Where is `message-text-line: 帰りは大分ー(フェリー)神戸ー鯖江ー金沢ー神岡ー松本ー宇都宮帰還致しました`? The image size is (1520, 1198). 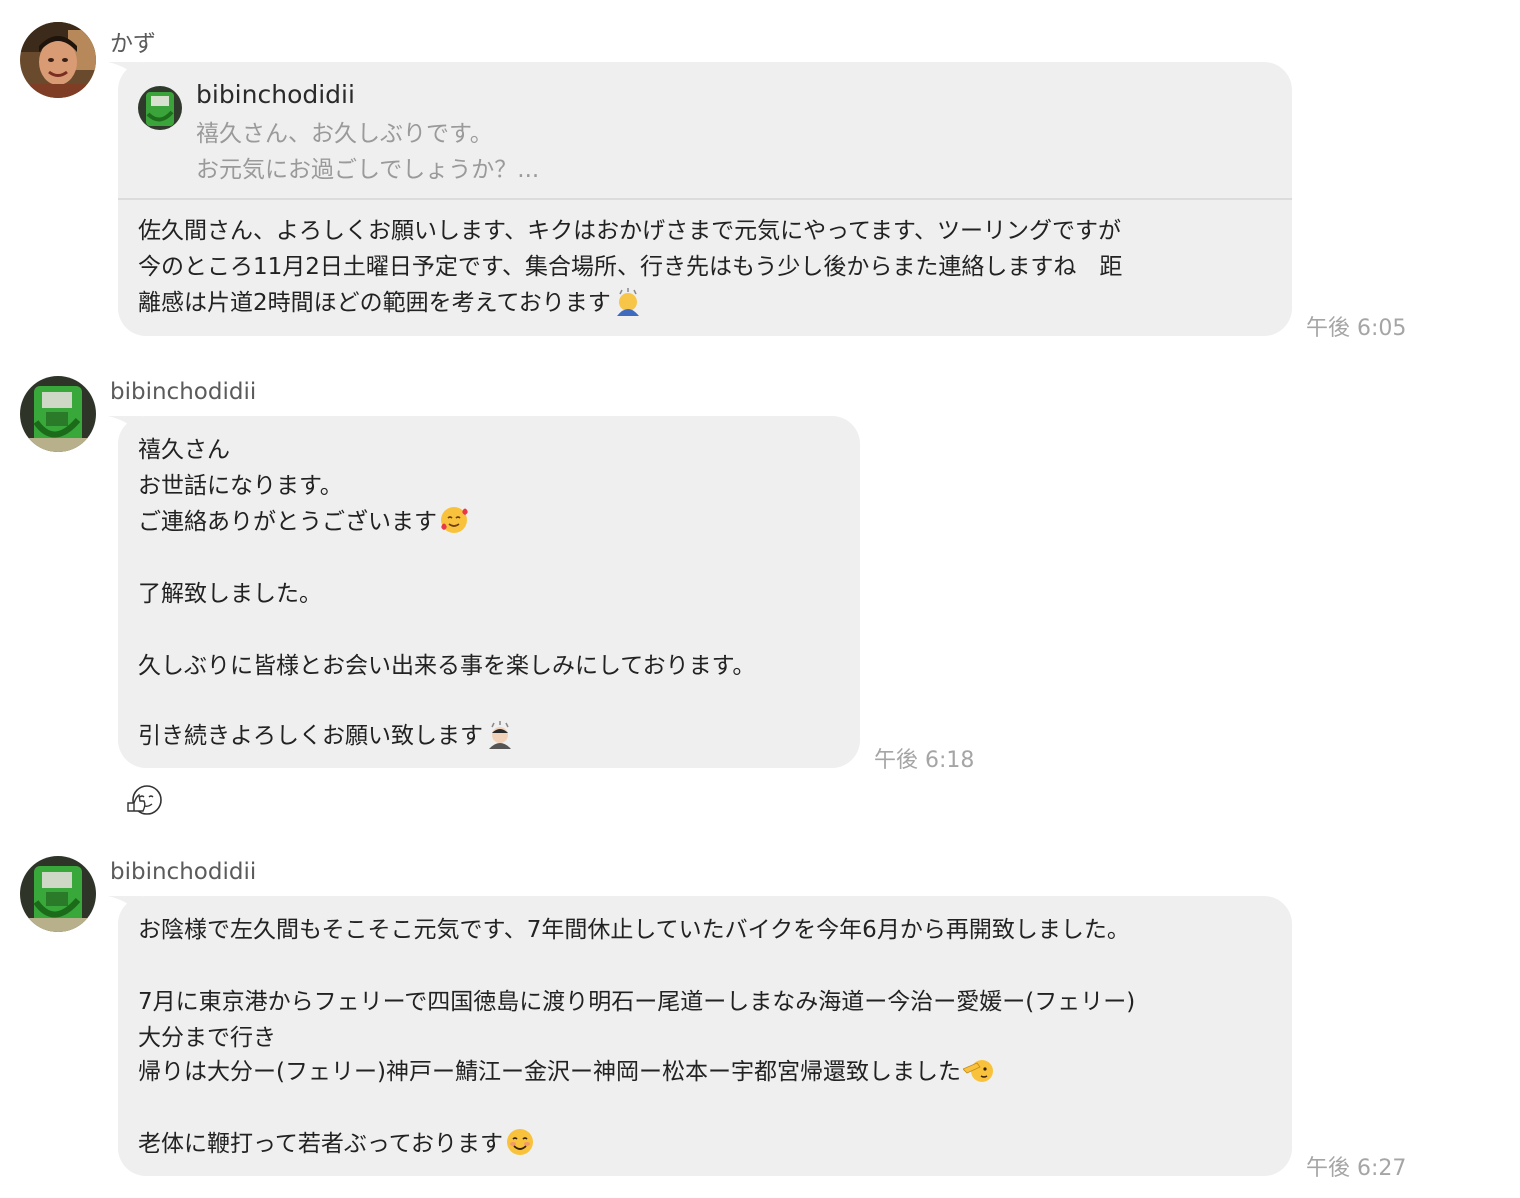
message-text-line: 帰りは大分ー(フェリー)神戸ー鯖江ー金沢ー神岡ー松本ー宇都宮帰還致しました is located at coordinates (565, 1072).